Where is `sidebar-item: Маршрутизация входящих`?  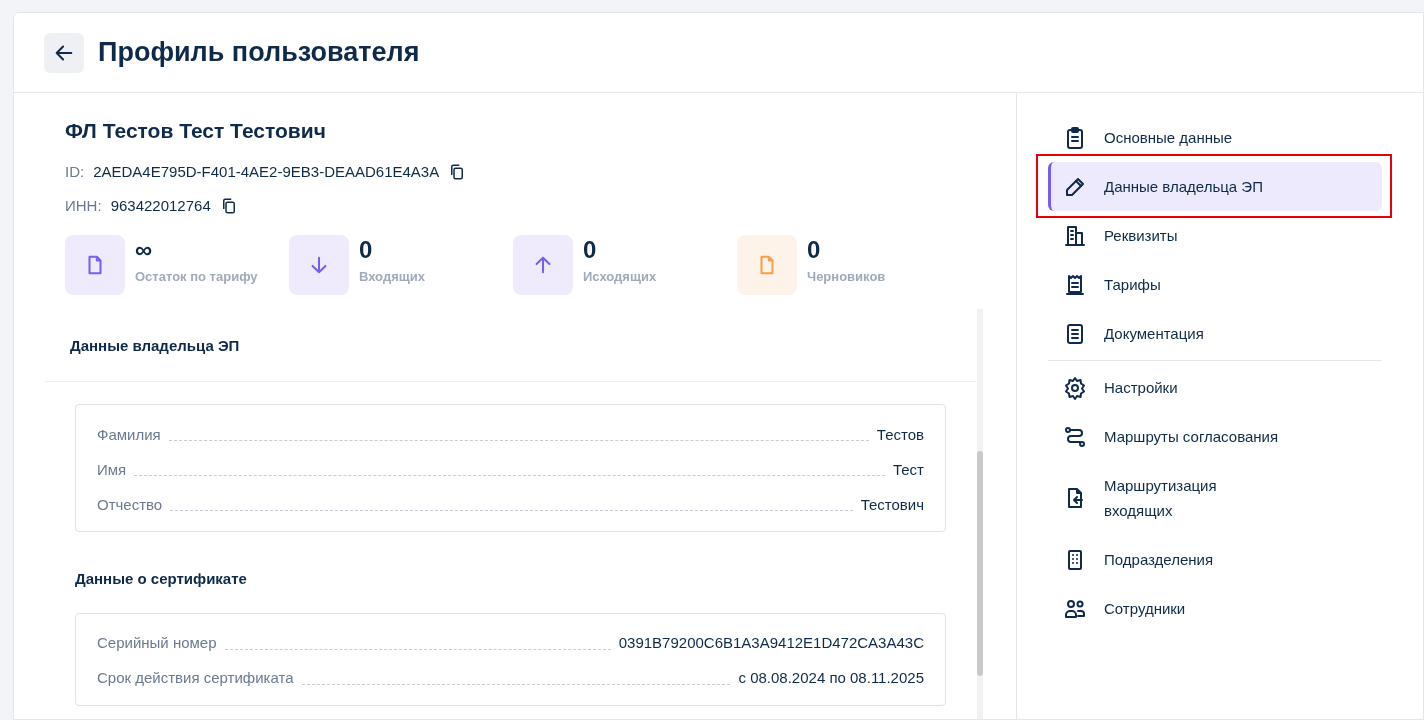 sidebar-item: Маршрутизация входящих is located at coordinates (1215, 498).